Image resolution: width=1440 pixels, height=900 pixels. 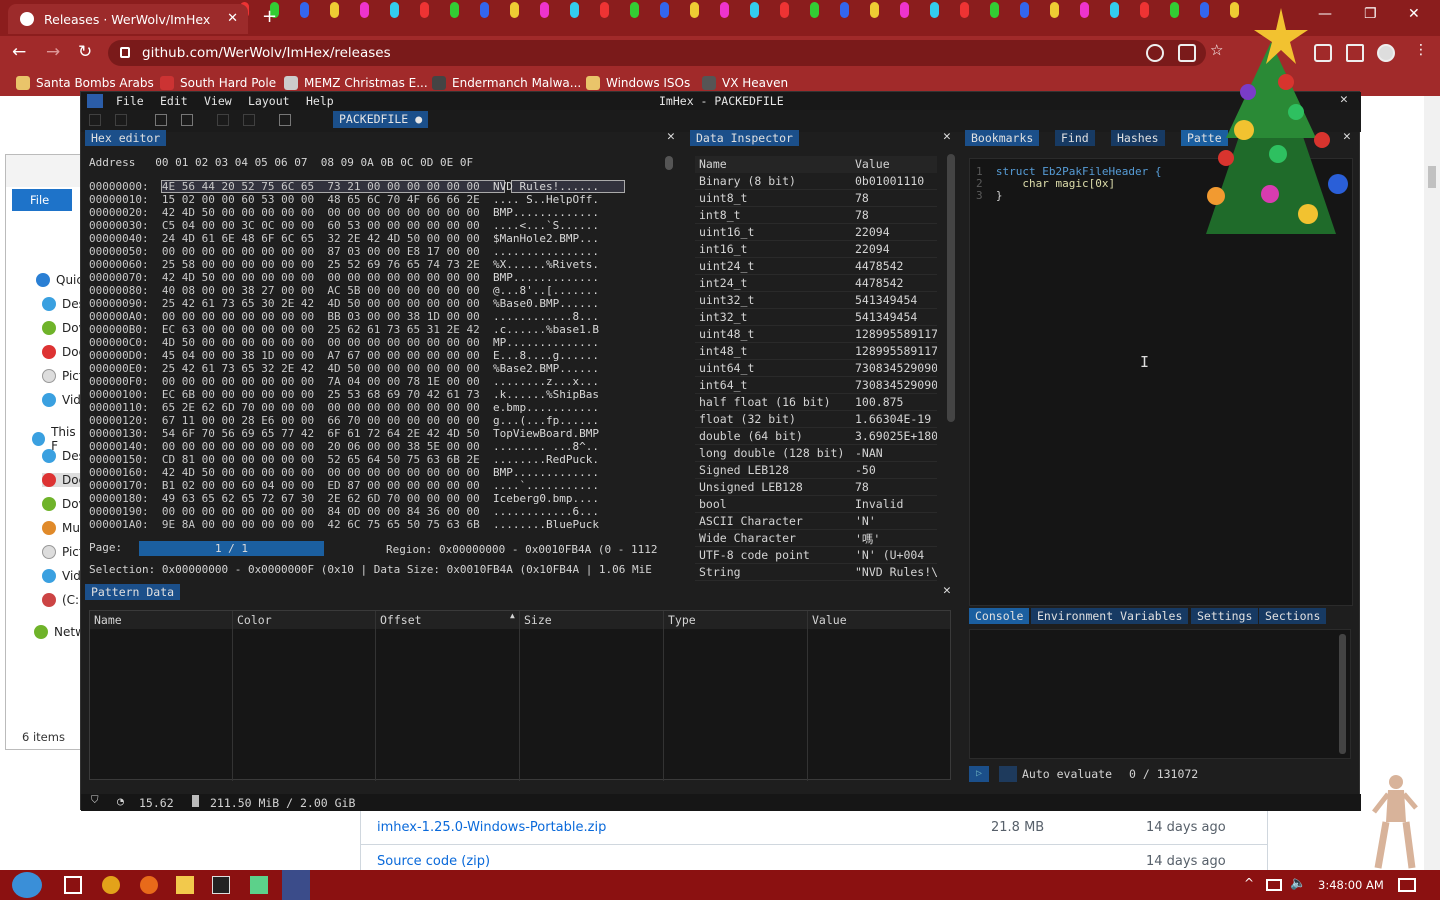 What do you see at coordinates (592, 696) in the screenshot?
I see `column-size: Size` at bounding box center [592, 696].